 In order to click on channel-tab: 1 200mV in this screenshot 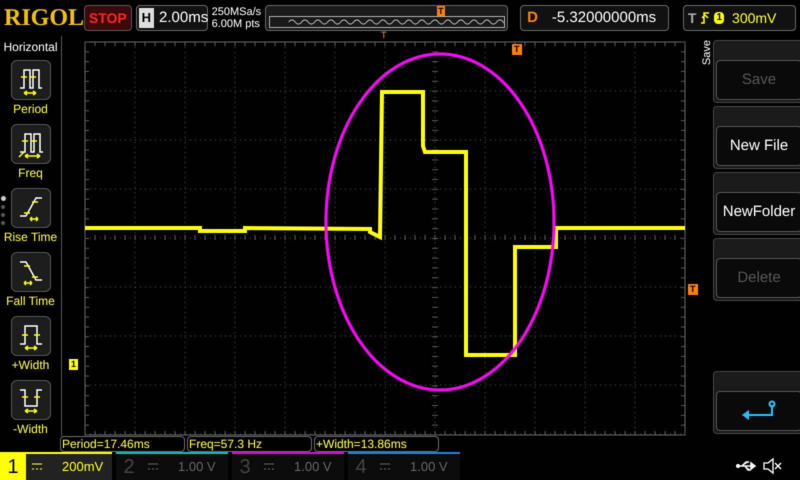, I will do `click(56, 466)`.